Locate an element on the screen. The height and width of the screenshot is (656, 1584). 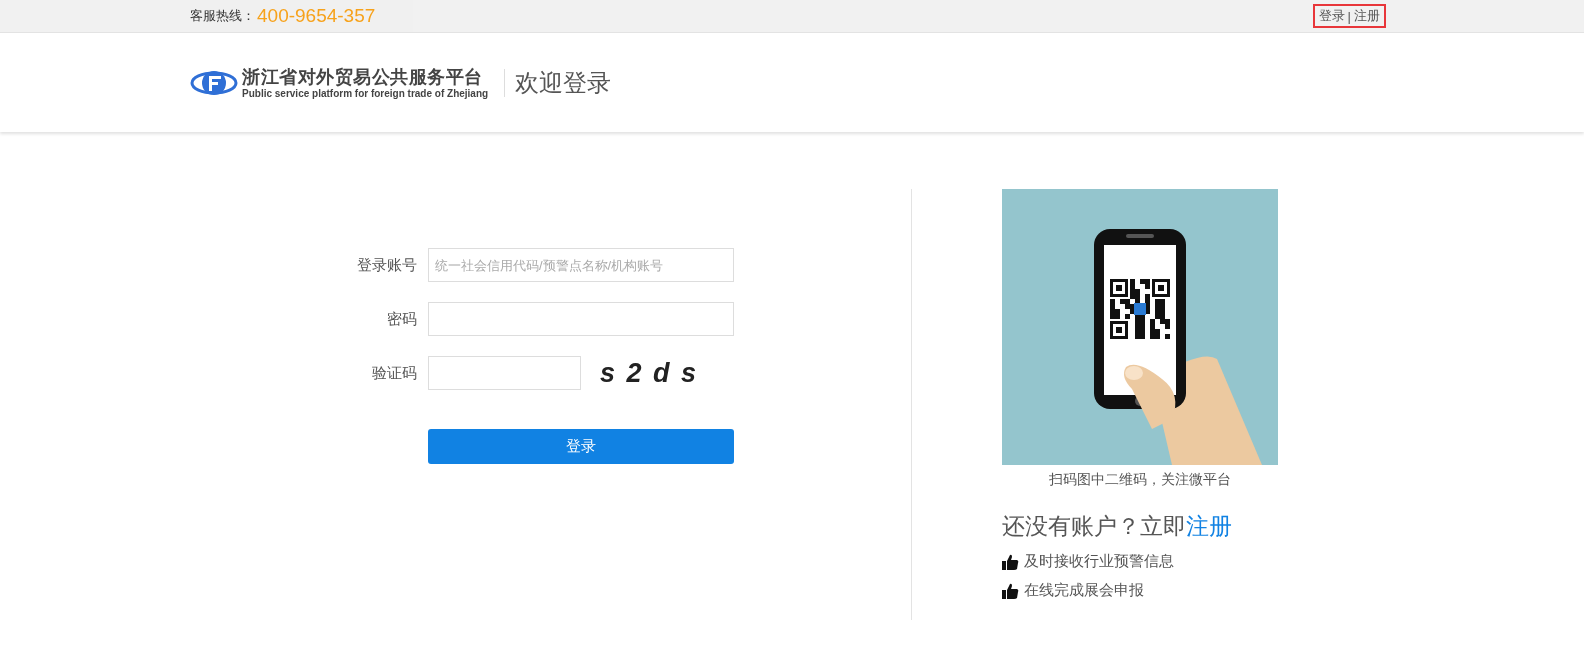
login-link: 登录 is located at coordinates (1331, 16).